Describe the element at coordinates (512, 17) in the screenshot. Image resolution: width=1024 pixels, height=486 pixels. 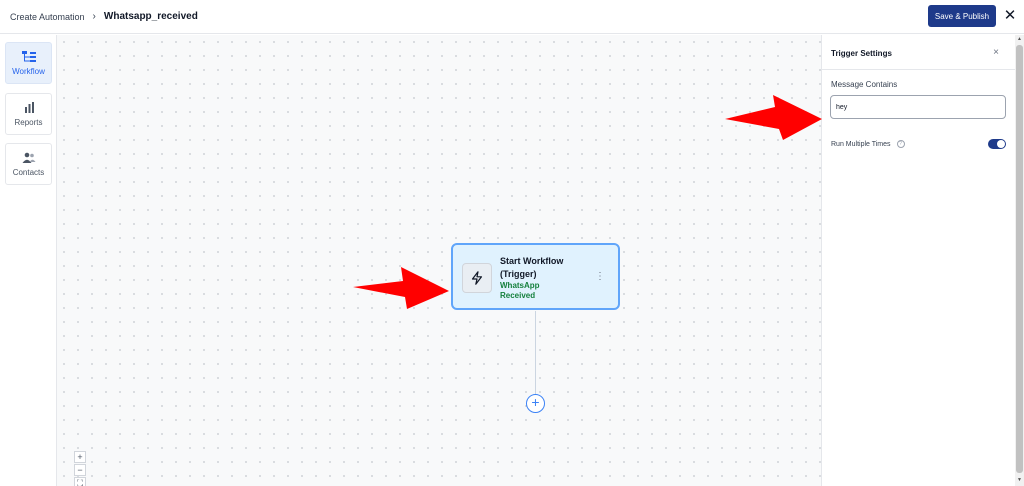
I see `top-bar: Create Automation › Whatsapp_received` at that location.